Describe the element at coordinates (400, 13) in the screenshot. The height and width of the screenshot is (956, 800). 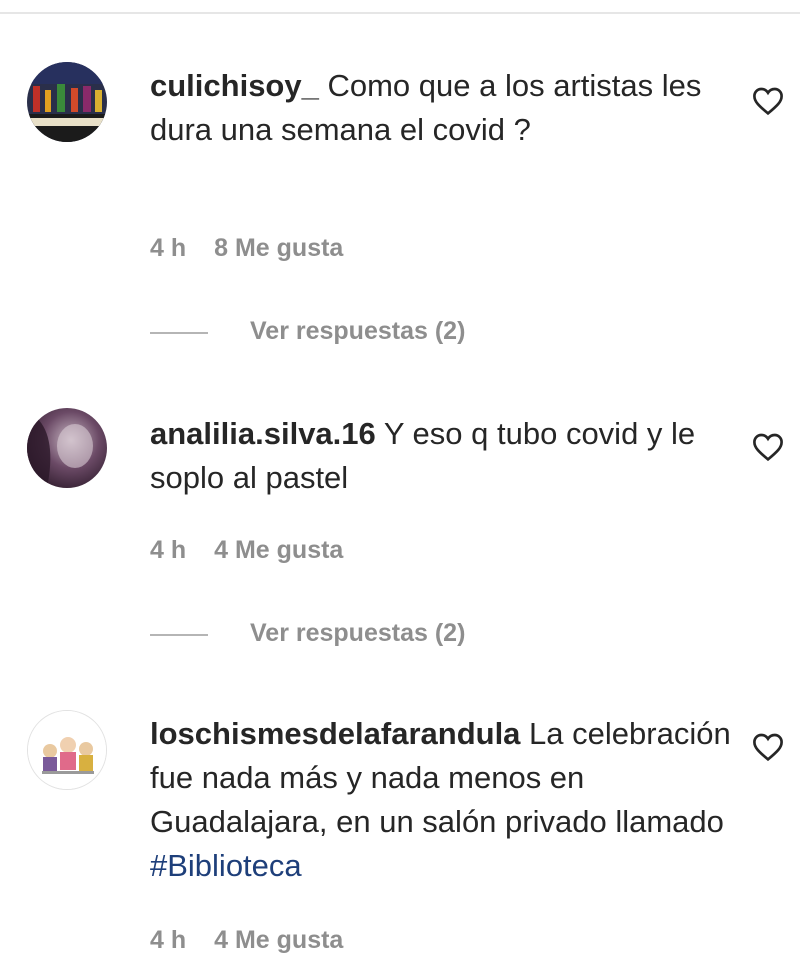
I see `top-divider` at that location.